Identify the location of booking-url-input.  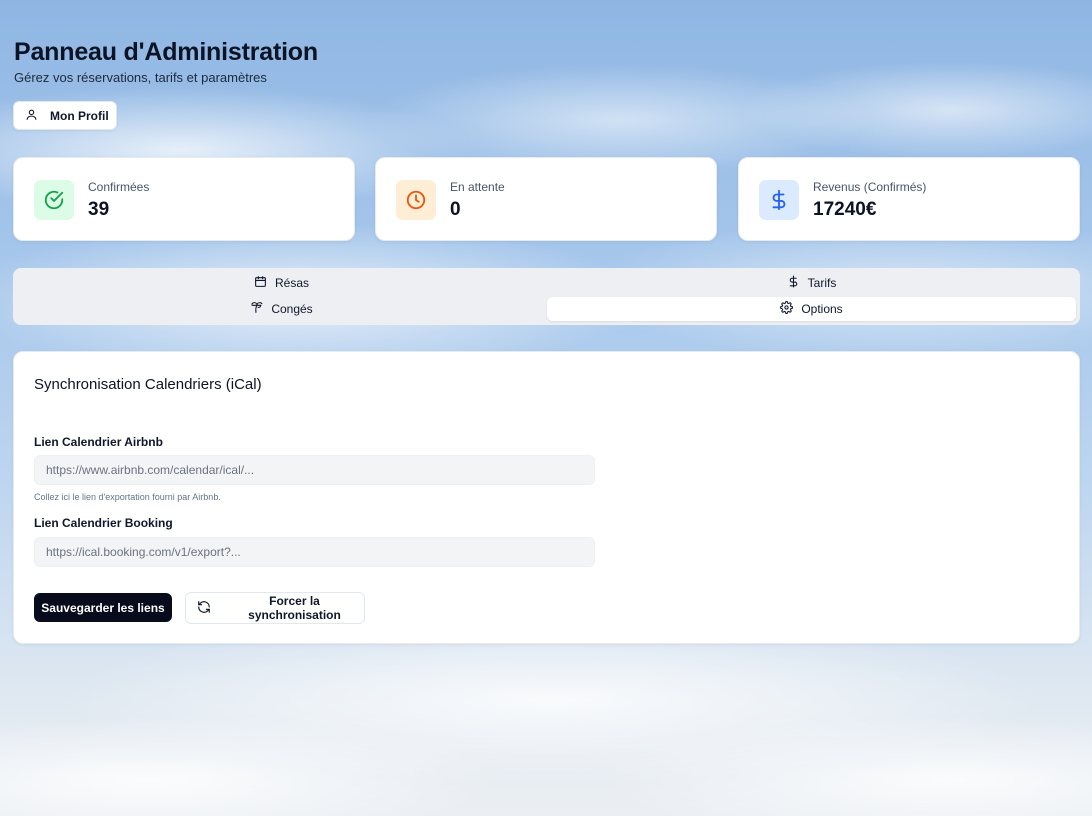
(314, 552).